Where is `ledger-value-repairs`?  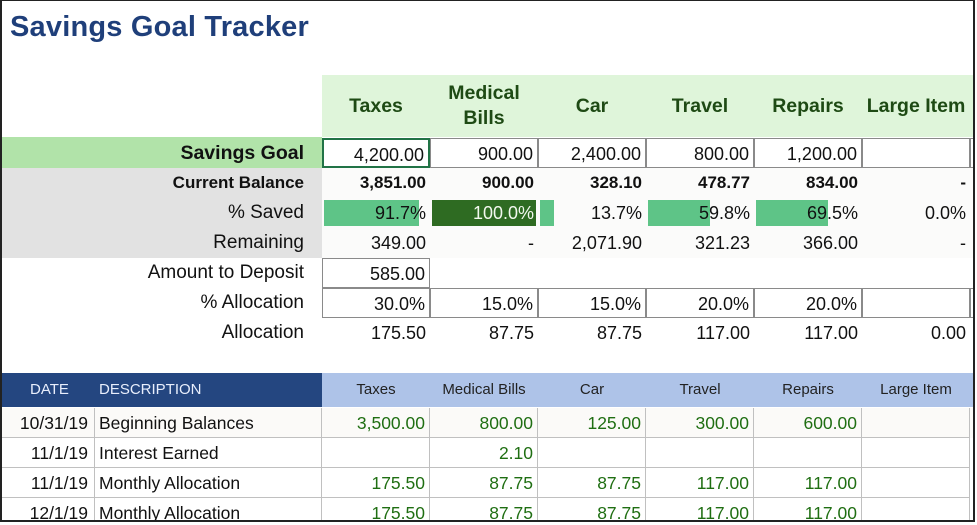 ledger-value-repairs is located at coordinates (808, 453).